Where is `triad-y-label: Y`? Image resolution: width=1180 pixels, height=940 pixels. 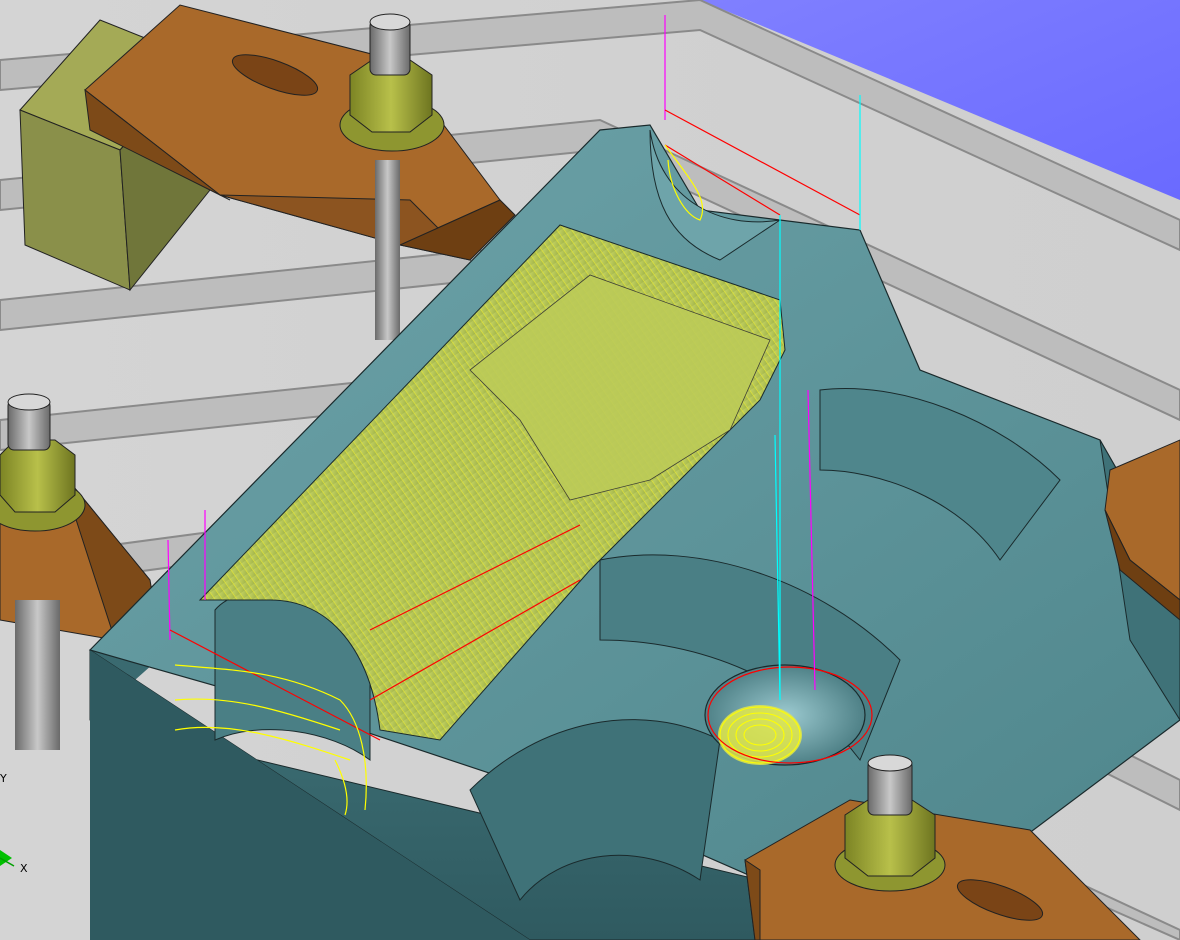 triad-y-label: Y is located at coordinates (3, 778).